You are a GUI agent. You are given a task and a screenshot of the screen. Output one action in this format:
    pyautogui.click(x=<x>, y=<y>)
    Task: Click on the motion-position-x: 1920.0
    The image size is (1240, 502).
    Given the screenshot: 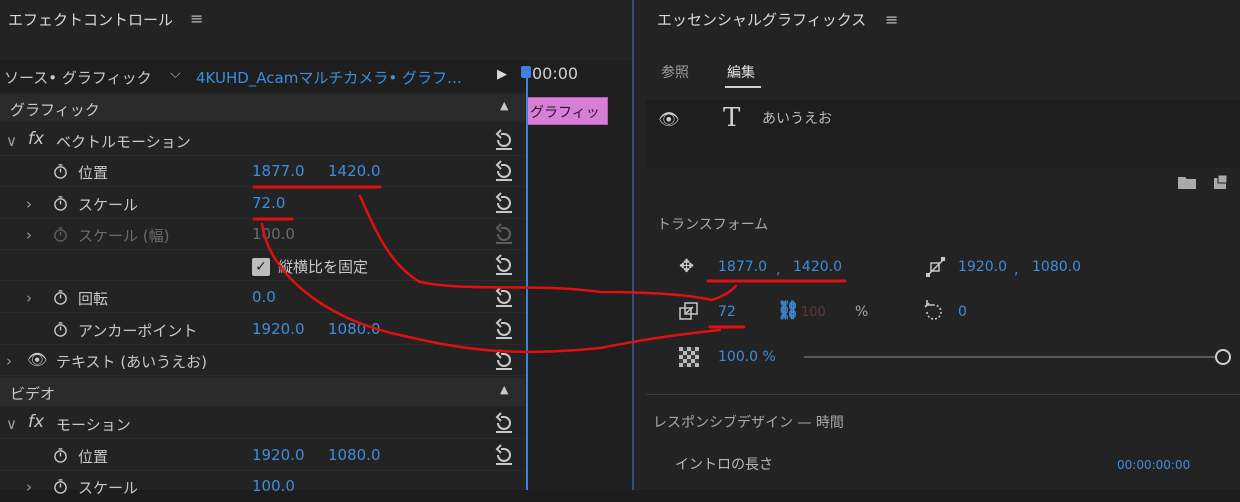 What is the action you would take?
    pyautogui.click(x=278, y=455)
    